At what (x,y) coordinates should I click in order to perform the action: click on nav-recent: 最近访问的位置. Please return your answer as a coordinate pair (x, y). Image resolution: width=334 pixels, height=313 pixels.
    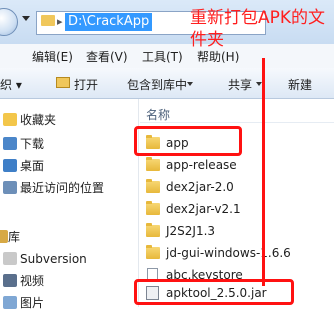
    Looking at the image, I should click on (69, 188).